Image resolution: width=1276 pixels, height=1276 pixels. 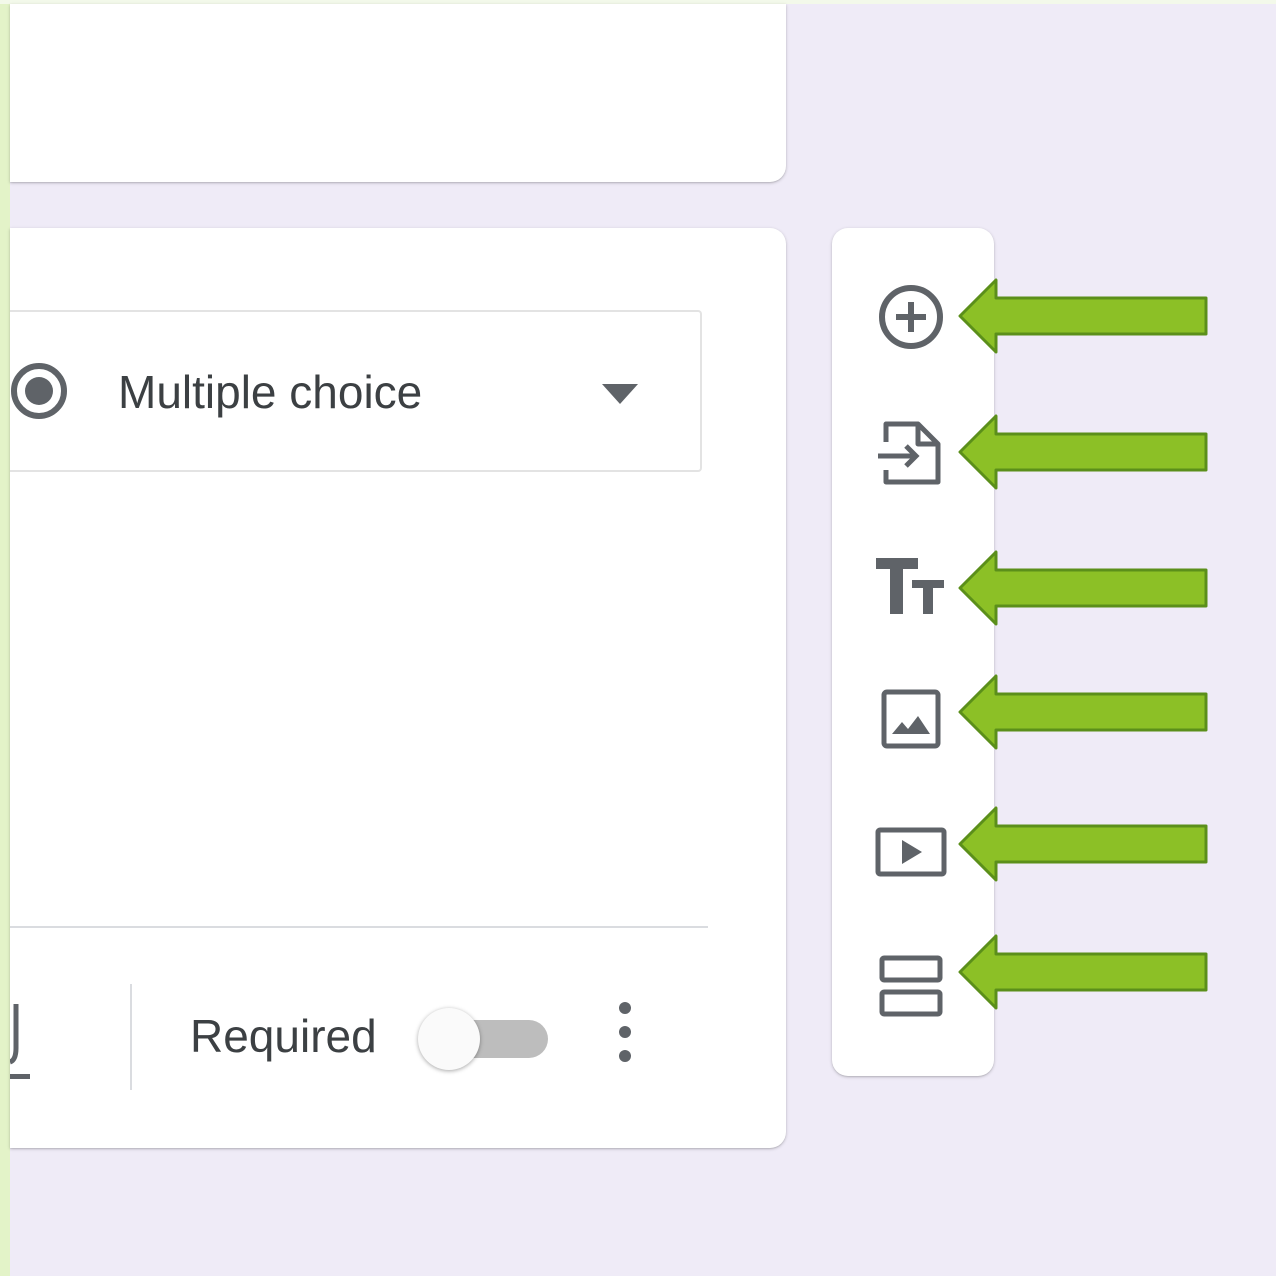 I want to click on toggle-knob, so click(x=449, y=1039).